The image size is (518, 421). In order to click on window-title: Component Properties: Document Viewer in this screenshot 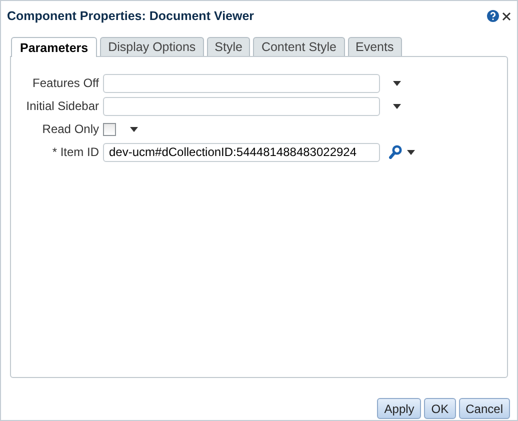, I will do `click(130, 16)`.